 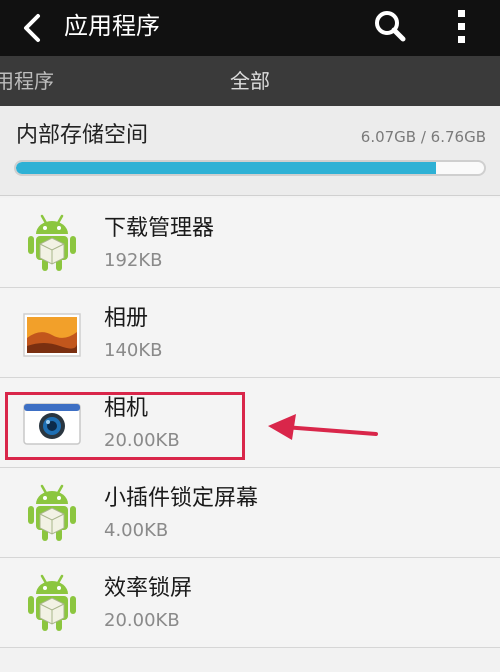 I want to click on app-size: 4.00KB, so click(x=136, y=530).